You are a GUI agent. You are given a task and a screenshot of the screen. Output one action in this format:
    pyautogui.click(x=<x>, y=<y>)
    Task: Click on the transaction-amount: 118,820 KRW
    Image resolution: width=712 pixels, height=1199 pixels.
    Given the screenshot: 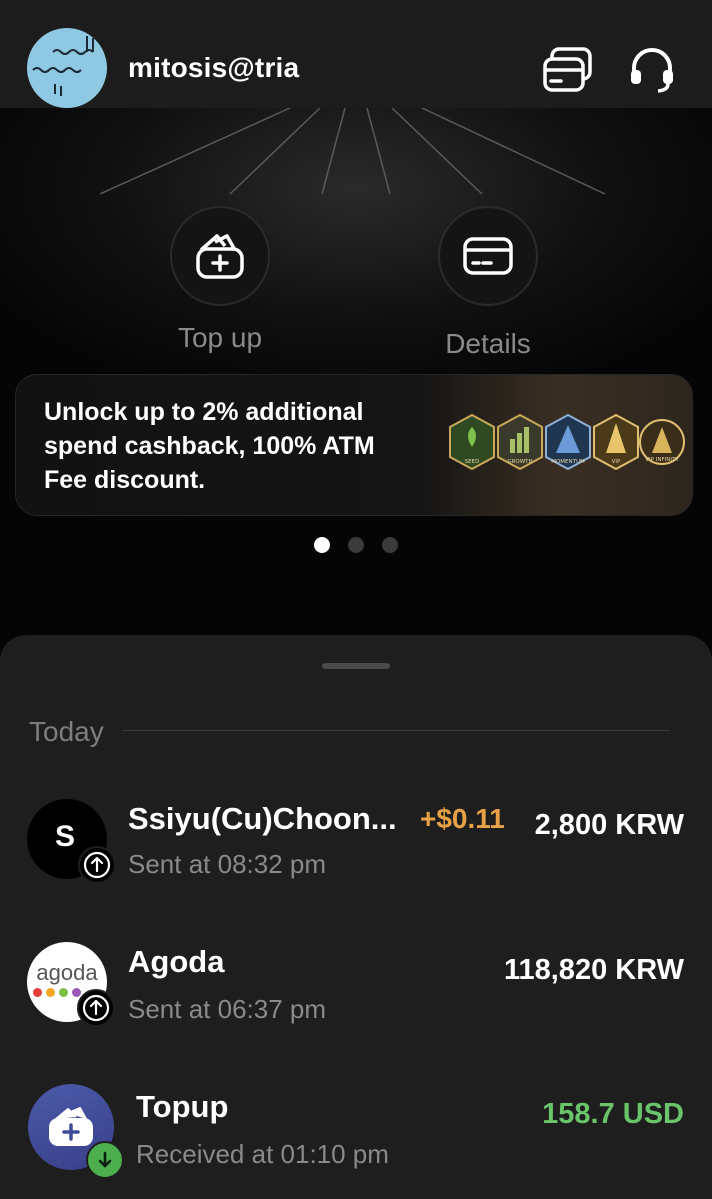 What is the action you would take?
    pyautogui.click(x=593, y=970)
    